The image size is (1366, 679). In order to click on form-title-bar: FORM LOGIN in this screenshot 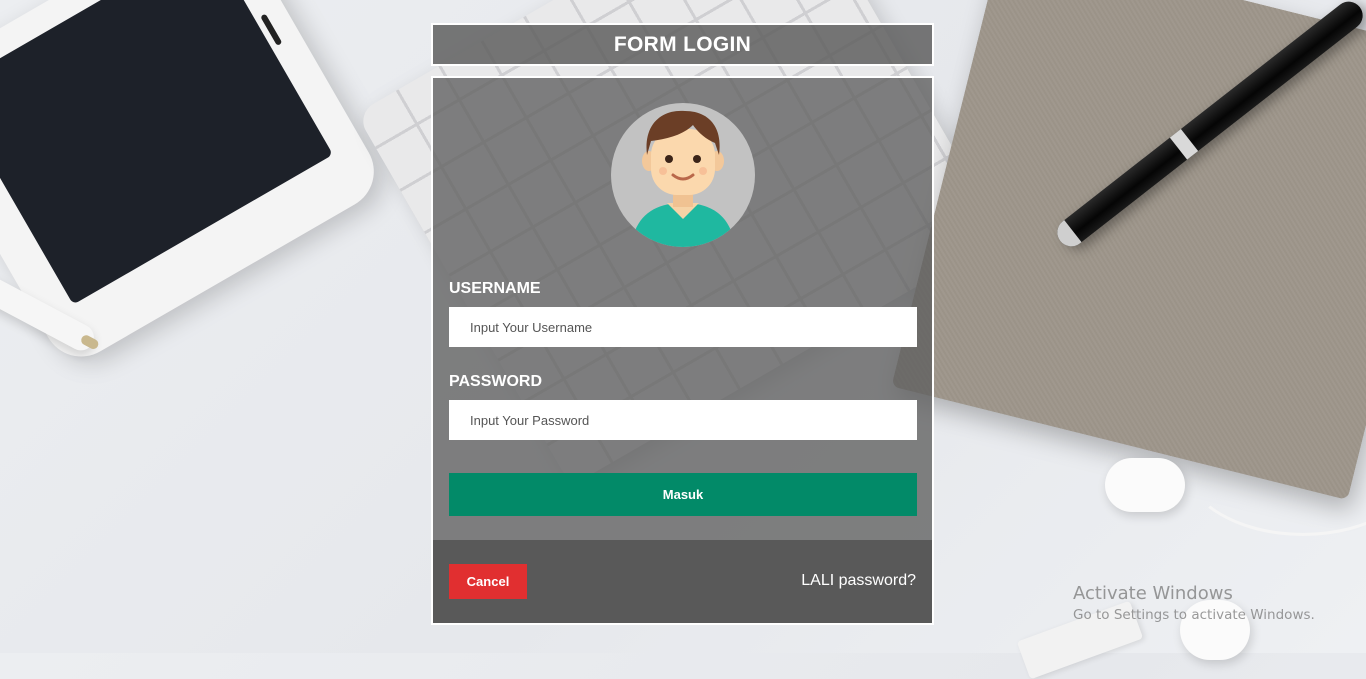, I will do `click(682, 44)`.